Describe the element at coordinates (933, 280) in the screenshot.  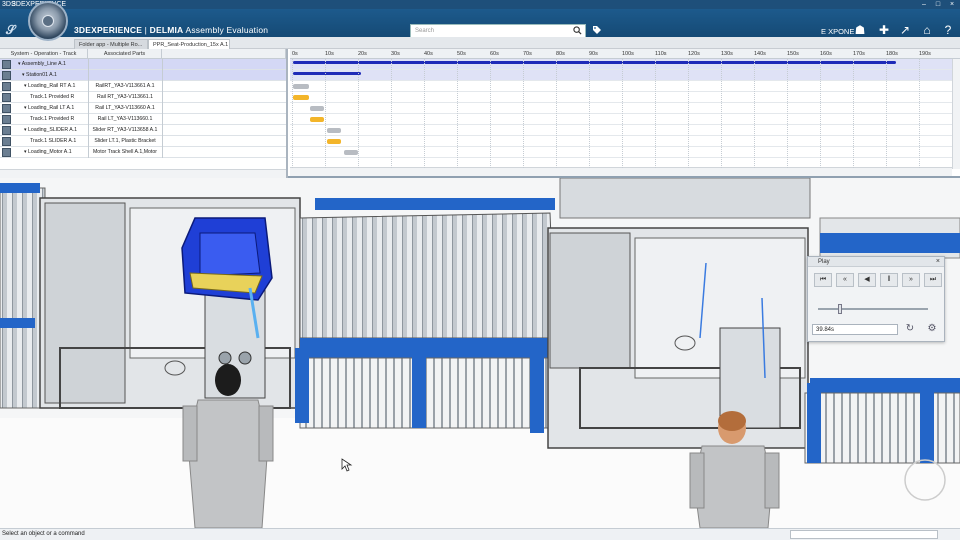
I see `skip-to-end-button: ⏭` at that location.